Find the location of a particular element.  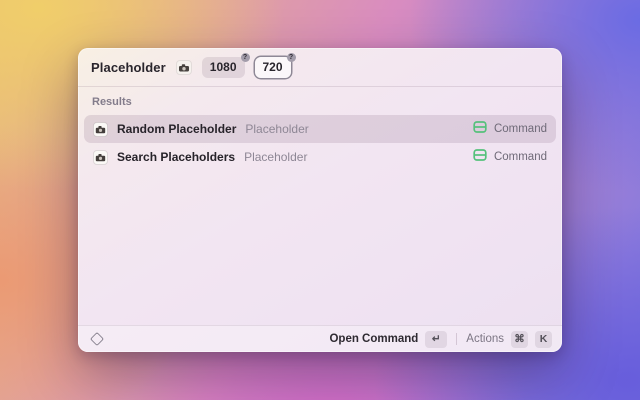

primary-action-label: Open Command is located at coordinates (373, 339).